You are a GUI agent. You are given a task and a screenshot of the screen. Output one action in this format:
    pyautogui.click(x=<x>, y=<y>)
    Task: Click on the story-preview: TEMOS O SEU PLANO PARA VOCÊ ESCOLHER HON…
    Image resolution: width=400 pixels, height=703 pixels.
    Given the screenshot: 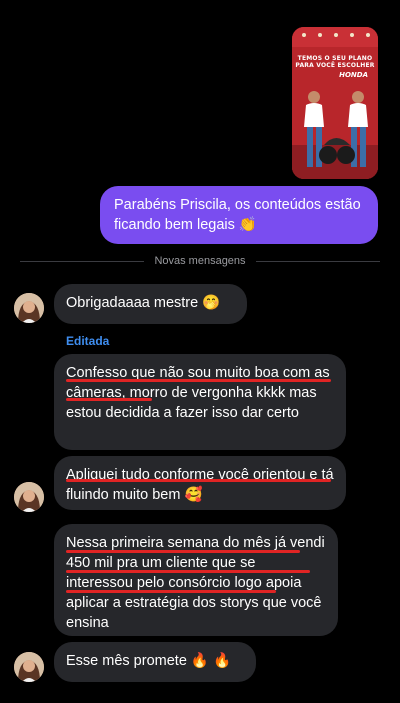 What is the action you would take?
    pyautogui.click(x=335, y=103)
    